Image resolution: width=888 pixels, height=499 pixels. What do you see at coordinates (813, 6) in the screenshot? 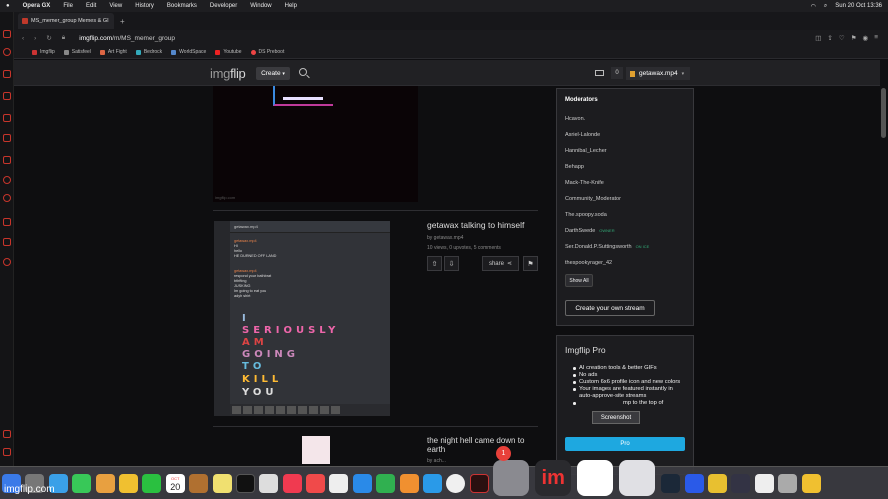
I see `wifi-icon: ◠` at bounding box center [813, 6].